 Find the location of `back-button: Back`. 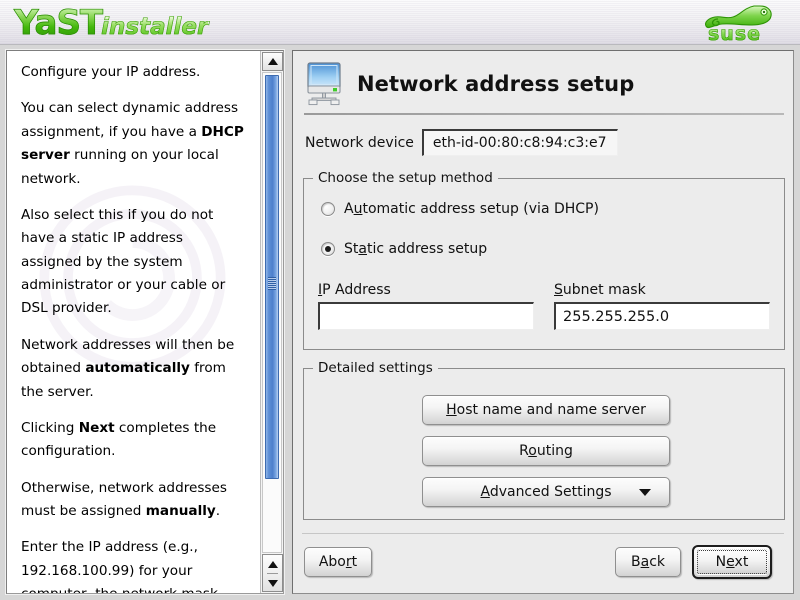

back-button: Back is located at coordinates (648, 562).